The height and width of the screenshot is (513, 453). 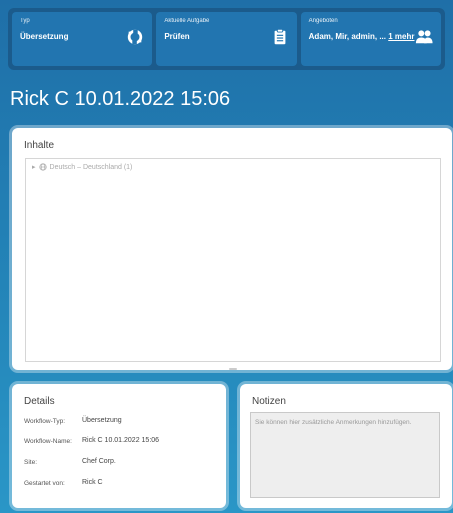 What do you see at coordinates (120, 99) in the screenshot?
I see `page-title: Rick C 10.01.2022 15:06` at bounding box center [120, 99].